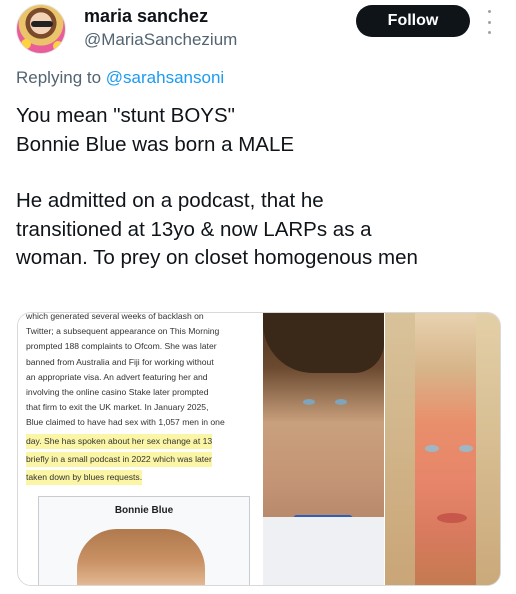 Image resolution: width=516 pixels, height=594 pixels. I want to click on follow-button: Follow, so click(413, 21).